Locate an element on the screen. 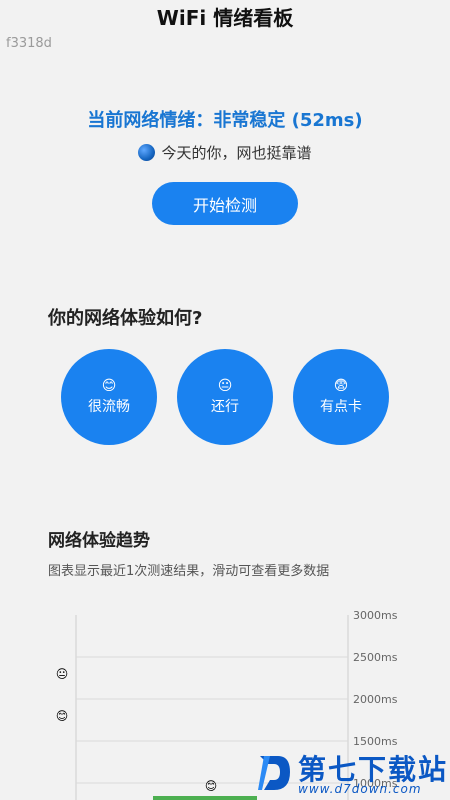 Image resolution: width=450 pixels, height=800 pixels. status-subtitle: 今天的你，网也挺靠谱 is located at coordinates (225, 152).